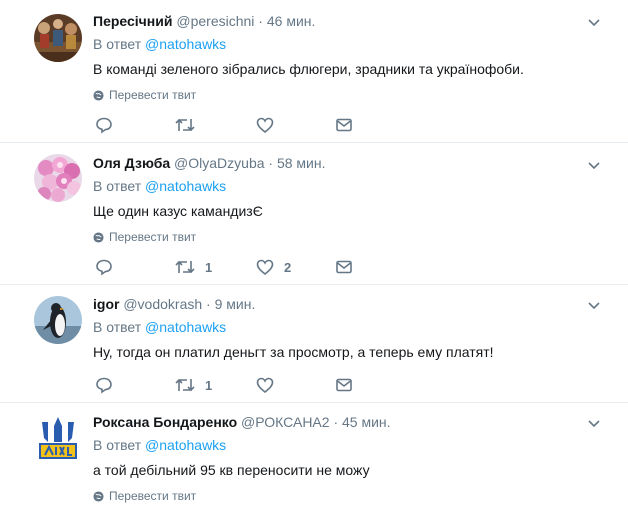 The height and width of the screenshot is (508, 628). What do you see at coordinates (355, 163) in the screenshot?
I see `tweet-header: Оля Дзюба @OlyaDzyuba · 58 мин.` at bounding box center [355, 163].